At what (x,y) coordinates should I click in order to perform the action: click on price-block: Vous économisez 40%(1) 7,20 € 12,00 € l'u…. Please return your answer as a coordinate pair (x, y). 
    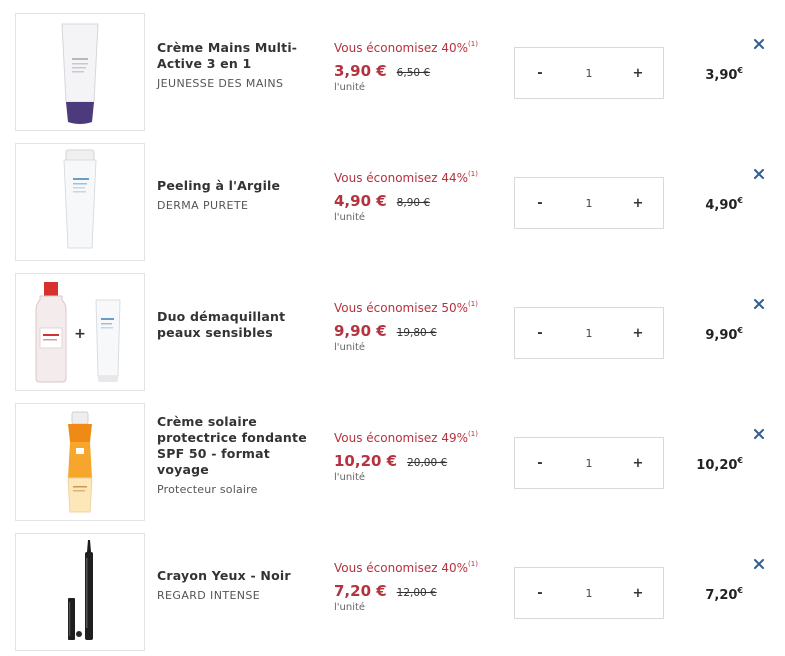
    Looking at the image, I should click on (421, 586).